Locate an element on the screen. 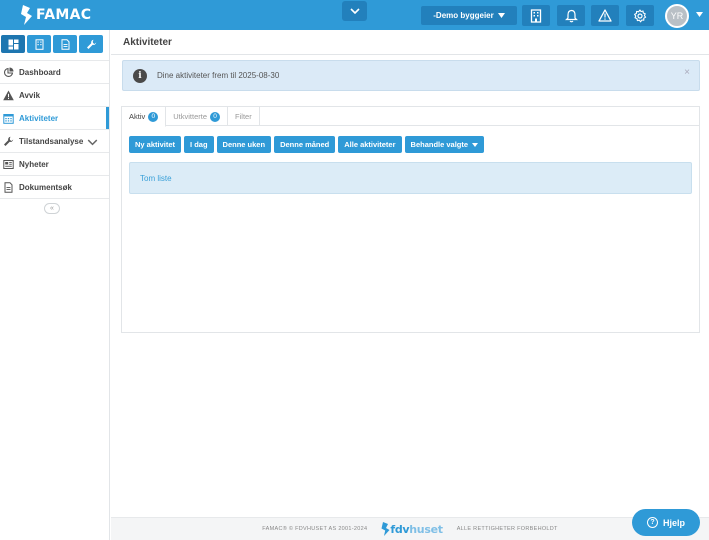 This screenshot has width=709, height=540. avatar-initials: YR is located at coordinates (677, 16).